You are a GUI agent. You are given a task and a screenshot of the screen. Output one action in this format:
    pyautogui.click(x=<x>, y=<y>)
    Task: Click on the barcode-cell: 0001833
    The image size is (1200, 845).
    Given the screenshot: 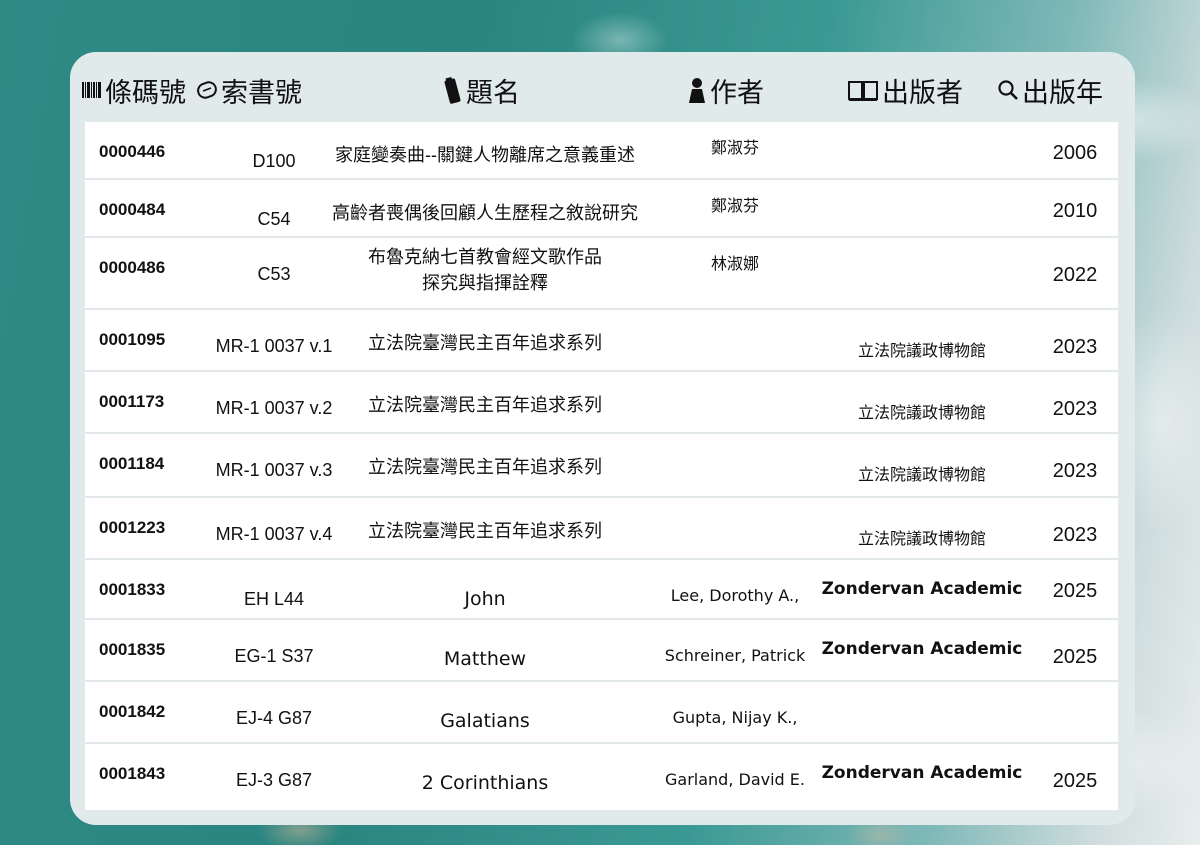 What is the action you would take?
    pyautogui.click(x=132, y=589)
    